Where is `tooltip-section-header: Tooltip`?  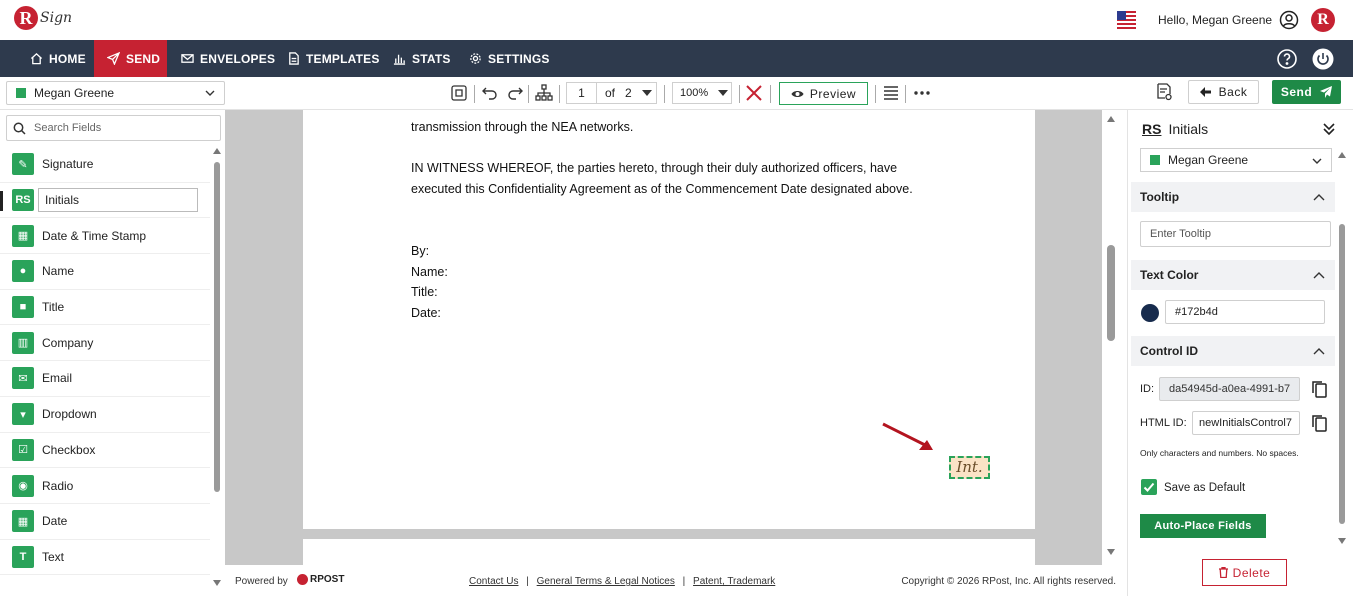
tooltip-section-header: Tooltip is located at coordinates (1233, 197).